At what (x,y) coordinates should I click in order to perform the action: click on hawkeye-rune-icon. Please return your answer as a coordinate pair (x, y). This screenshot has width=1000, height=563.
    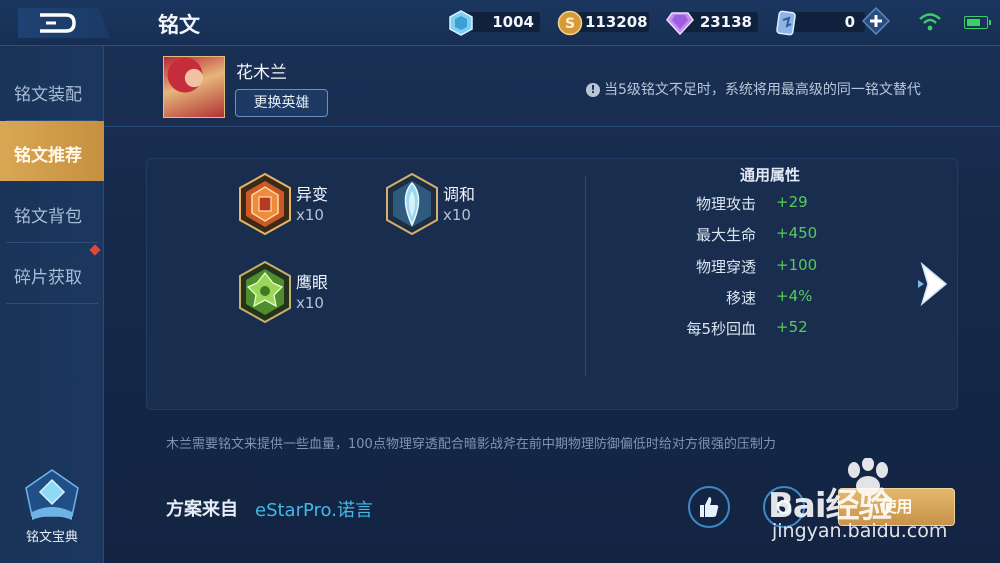
    Looking at the image, I should click on (265, 292).